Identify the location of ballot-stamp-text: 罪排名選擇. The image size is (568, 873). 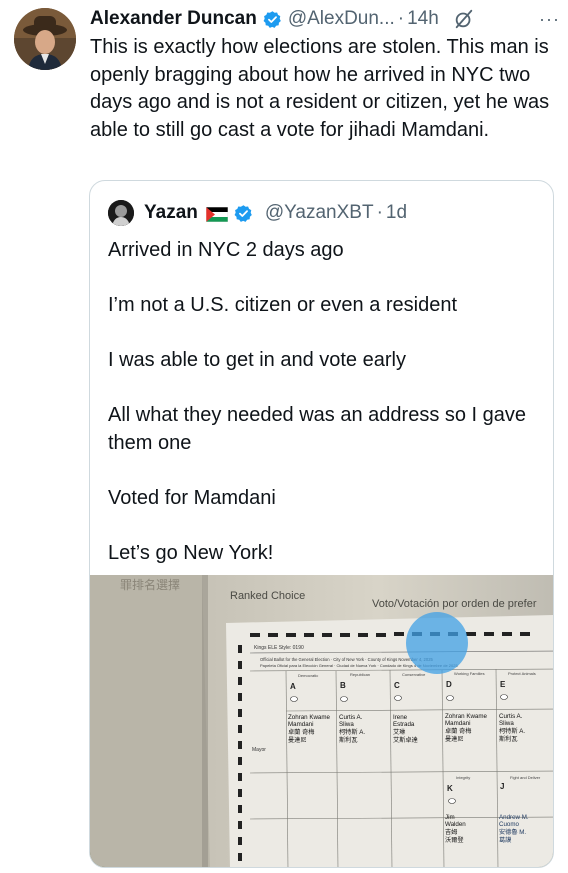
(150, 584).